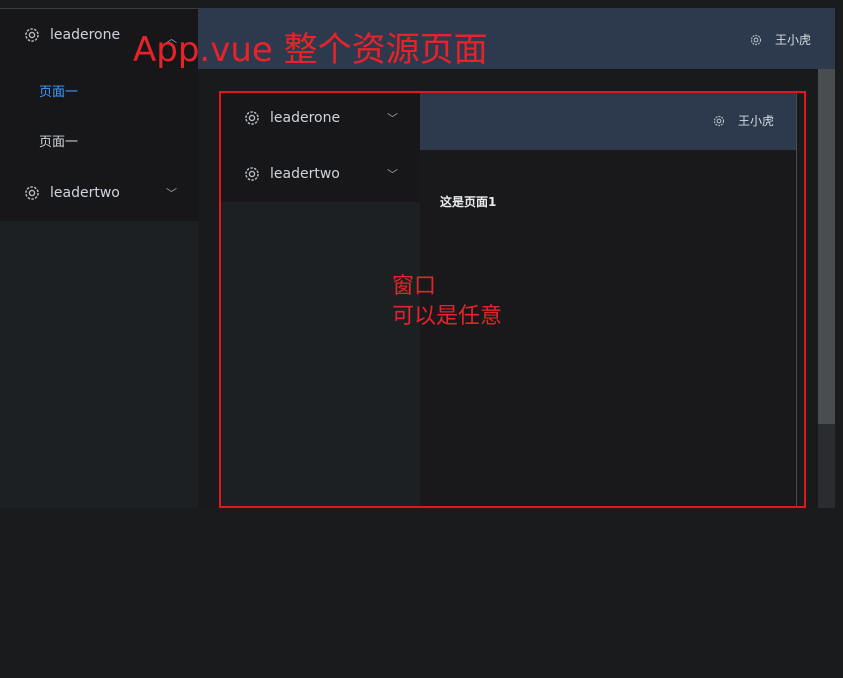 This screenshot has height=678, width=843. What do you see at coordinates (447, 302) in the screenshot?
I see `annotation-window: 窗口 可以是任意` at bounding box center [447, 302].